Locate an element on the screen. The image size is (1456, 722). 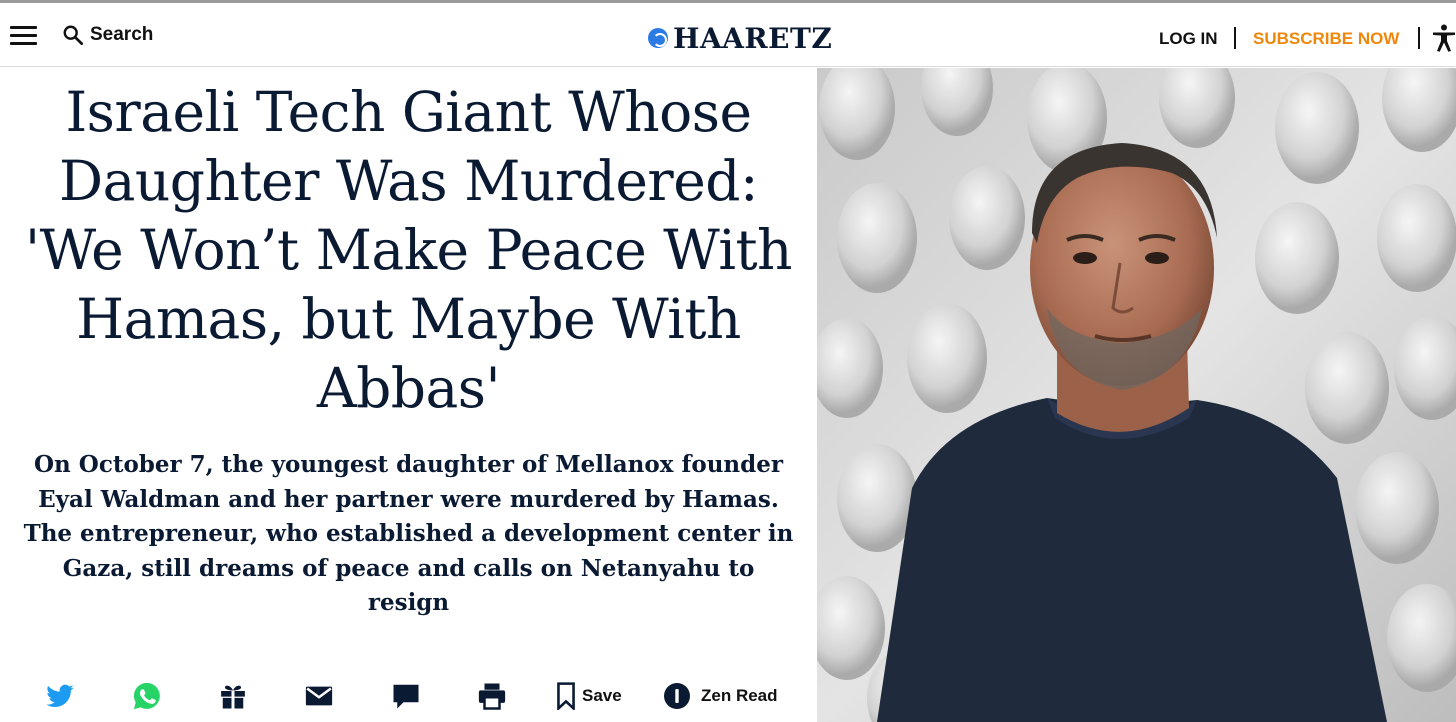
logo-text: HAARETZ is located at coordinates (753, 38).